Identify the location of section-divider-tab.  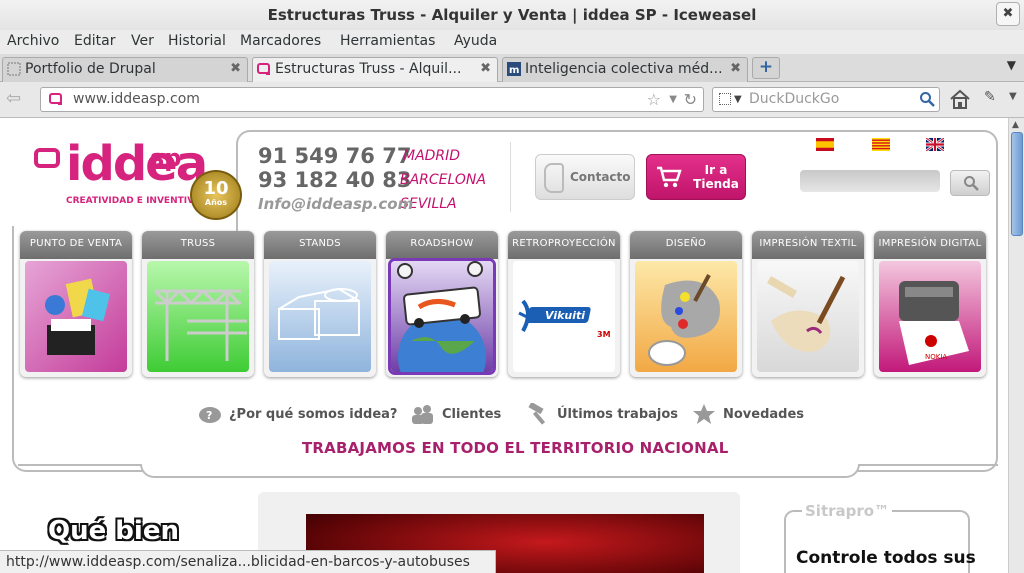
(500, 471).